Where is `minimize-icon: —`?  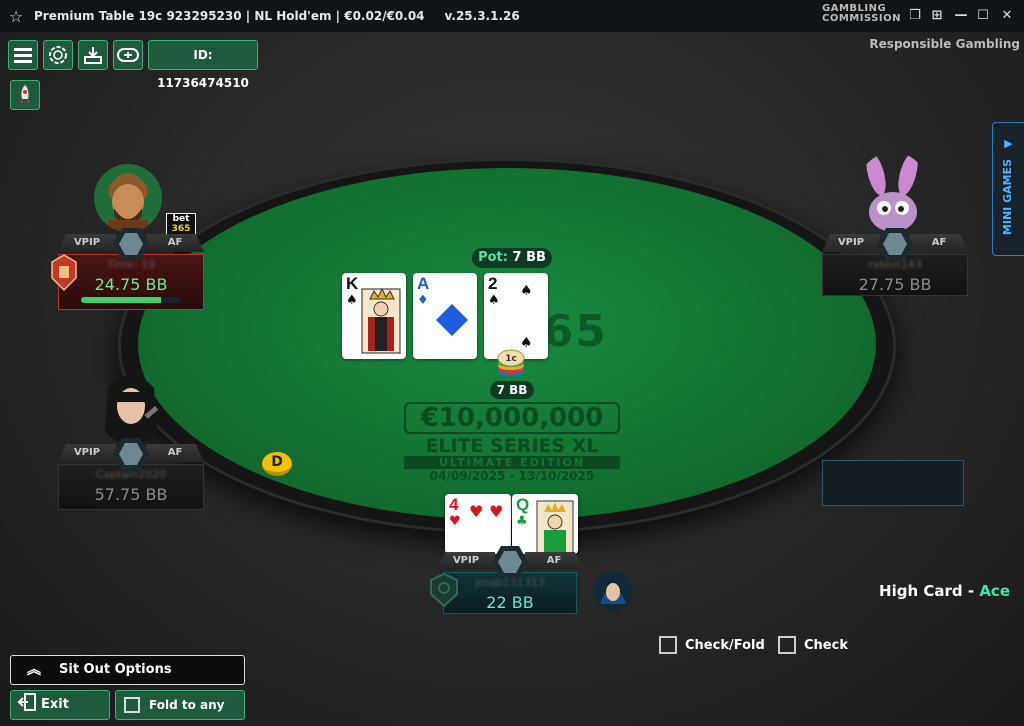 minimize-icon: — is located at coordinates (961, 16).